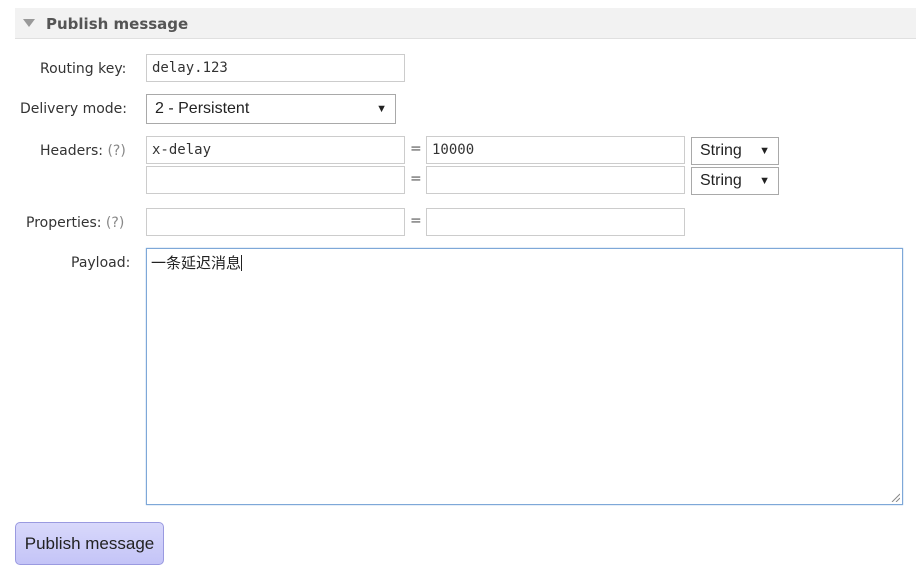 The height and width of the screenshot is (576, 916). I want to click on header-value-input: 10000, so click(555, 150).